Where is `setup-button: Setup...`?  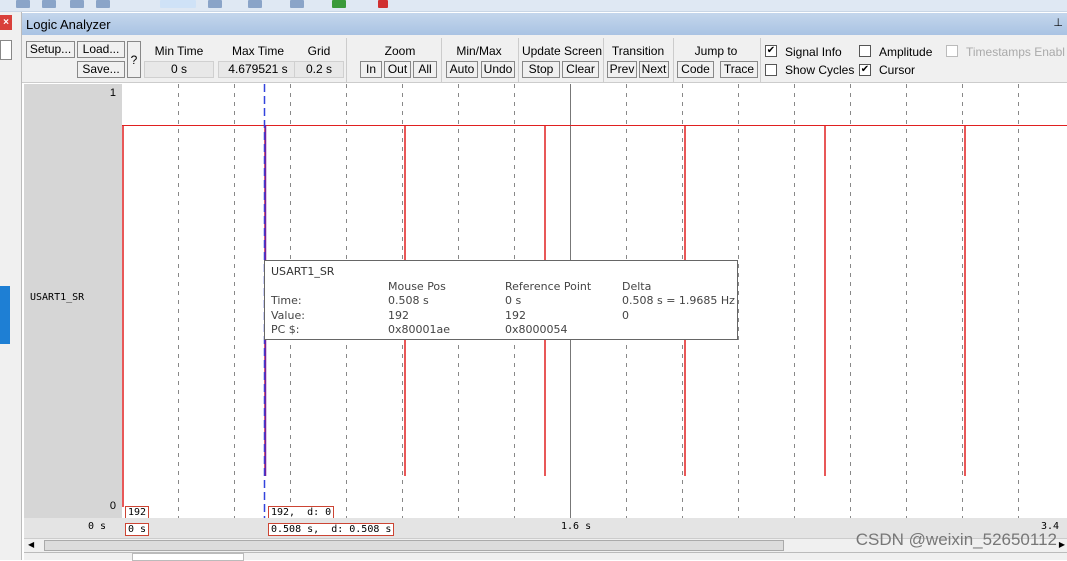 setup-button: Setup... is located at coordinates (50, 49).